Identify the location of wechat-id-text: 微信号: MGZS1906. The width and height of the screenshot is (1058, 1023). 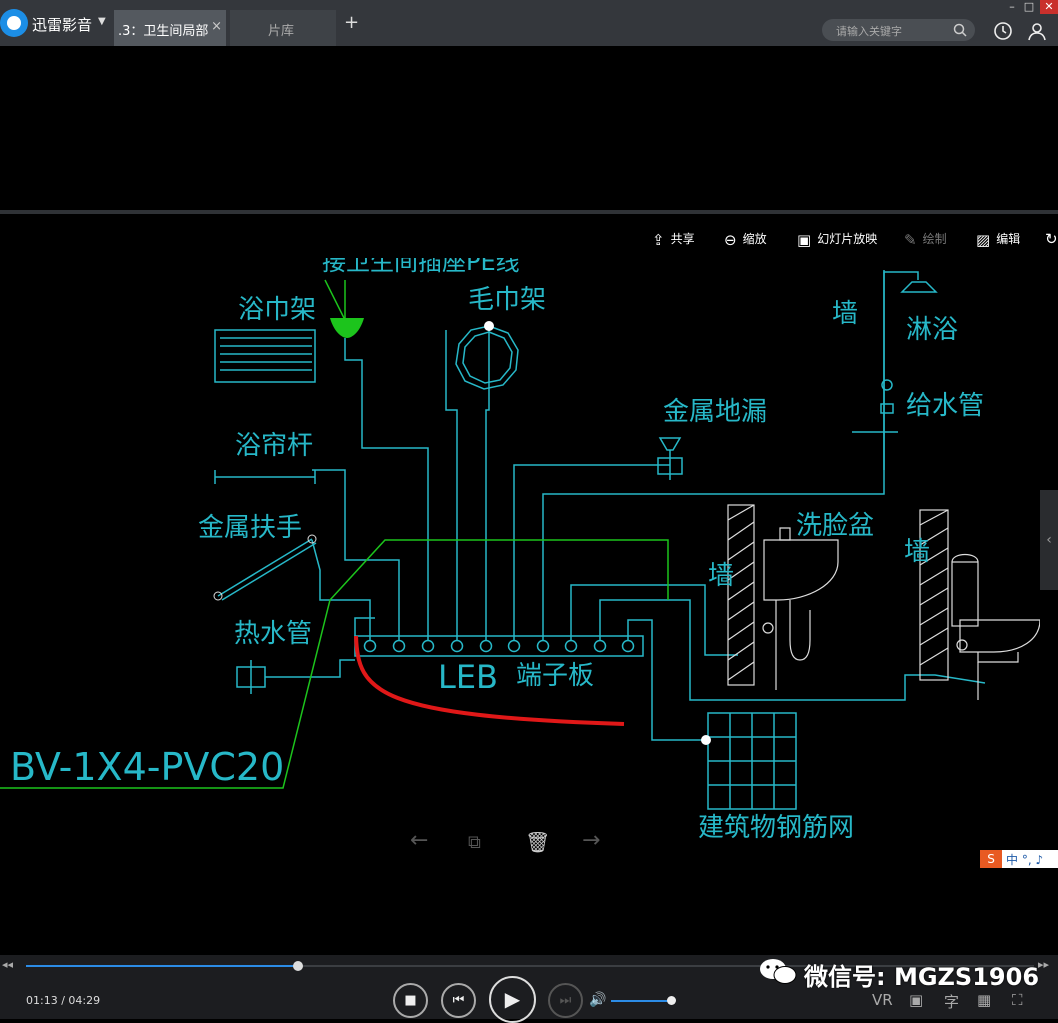
(922, 977).